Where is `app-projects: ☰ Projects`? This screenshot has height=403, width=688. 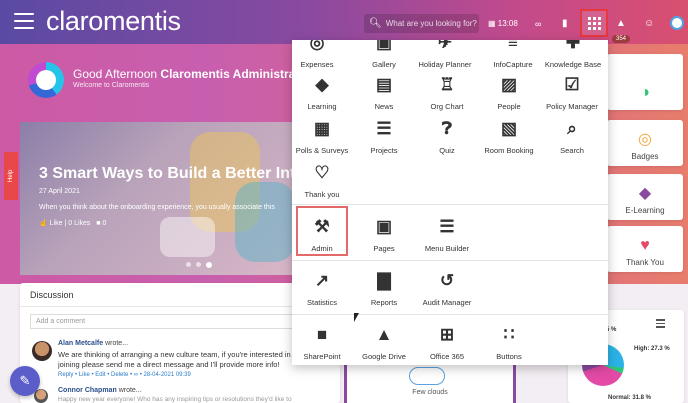 app-projects: ☰ Projects is located at coordinates (384, 142).